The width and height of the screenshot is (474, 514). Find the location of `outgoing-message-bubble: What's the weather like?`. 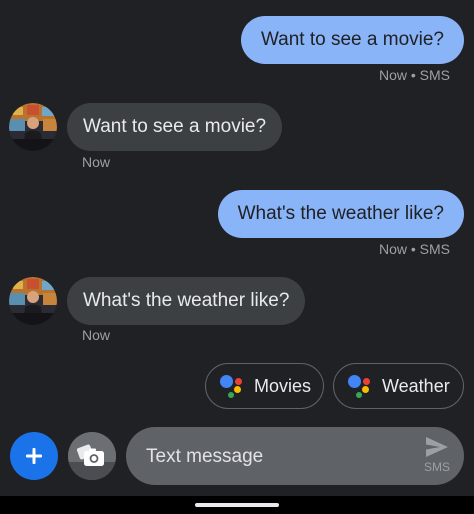

outgoing-message-bubble: What's the weather like? is located at coordinates (340, 214).